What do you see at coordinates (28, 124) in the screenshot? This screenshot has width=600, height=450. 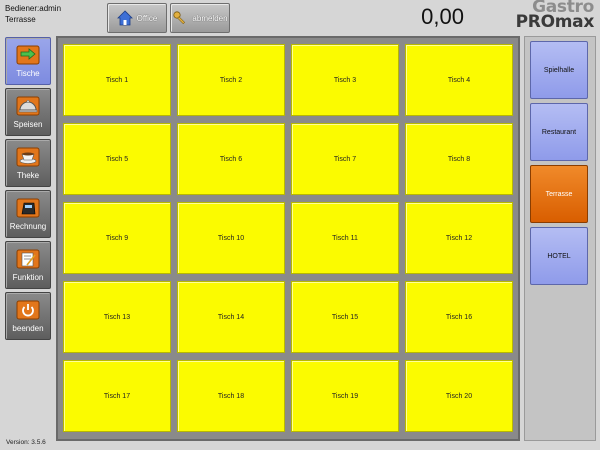 I see `sidebar-item-label: Speisen` at bounding box center [28, 124].